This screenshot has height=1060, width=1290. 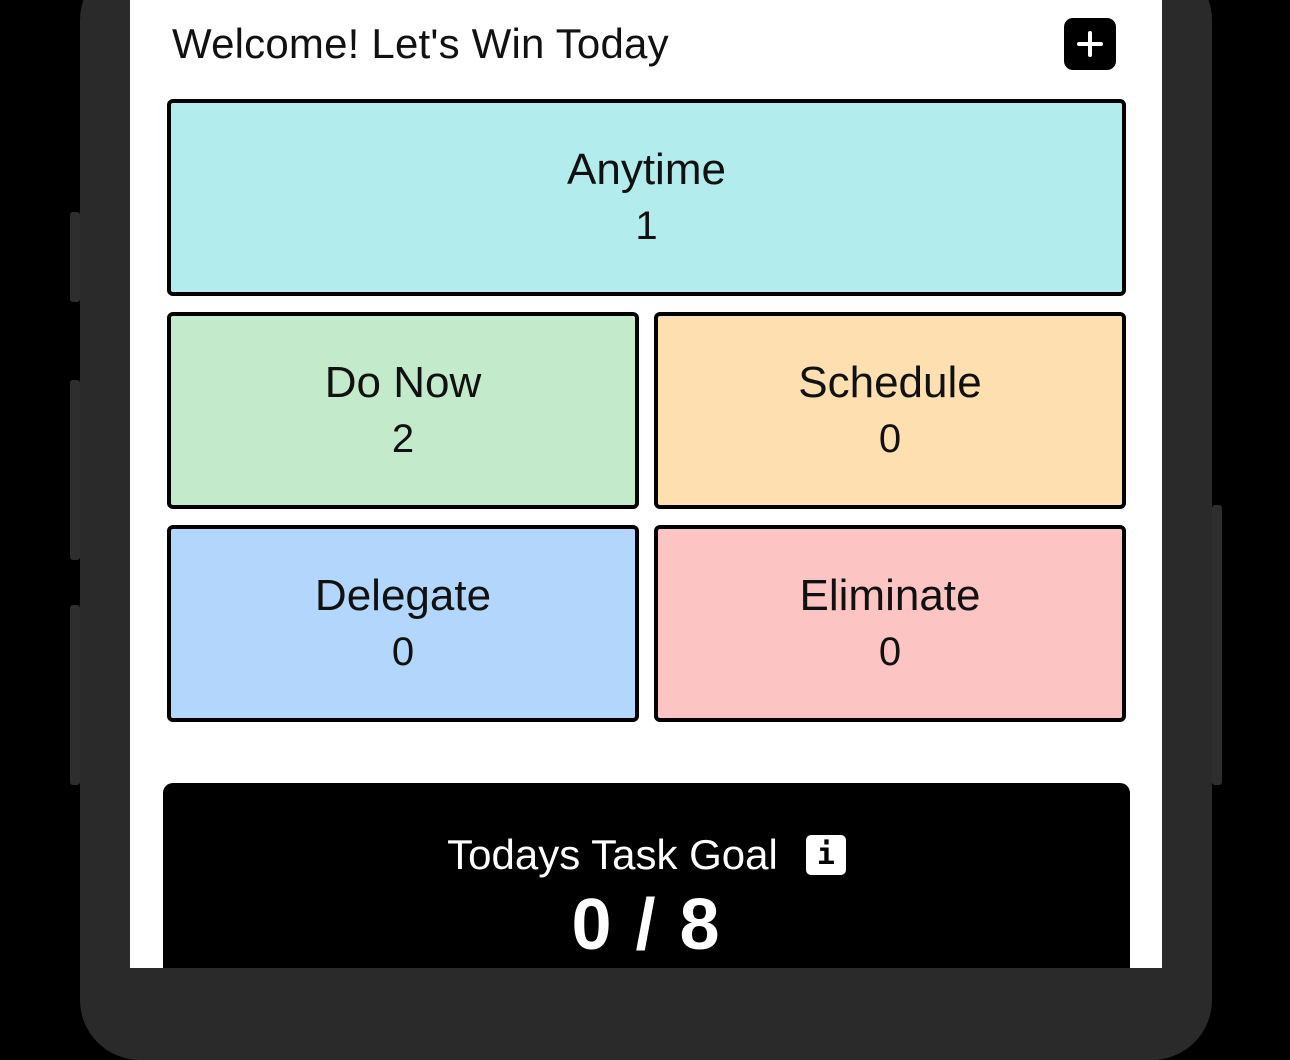 What do you see at coordinates (890, 382) in the screenshot?
I see `quadrant-label: Schedule` at bounding box center [890, 382].